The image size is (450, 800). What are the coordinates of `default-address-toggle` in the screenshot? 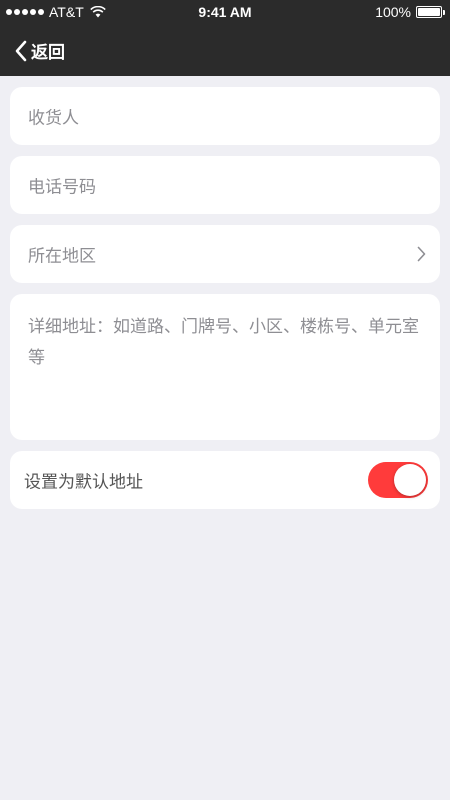 It's located at (398, 480).